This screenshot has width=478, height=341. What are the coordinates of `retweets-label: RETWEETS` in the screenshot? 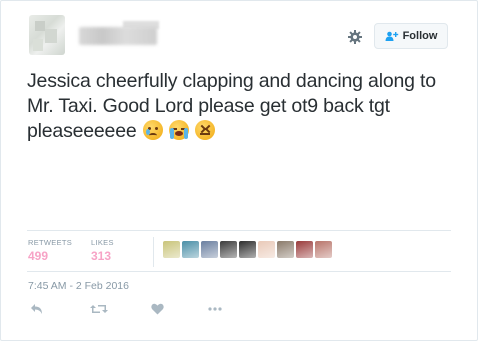 It's located at (50, 242).